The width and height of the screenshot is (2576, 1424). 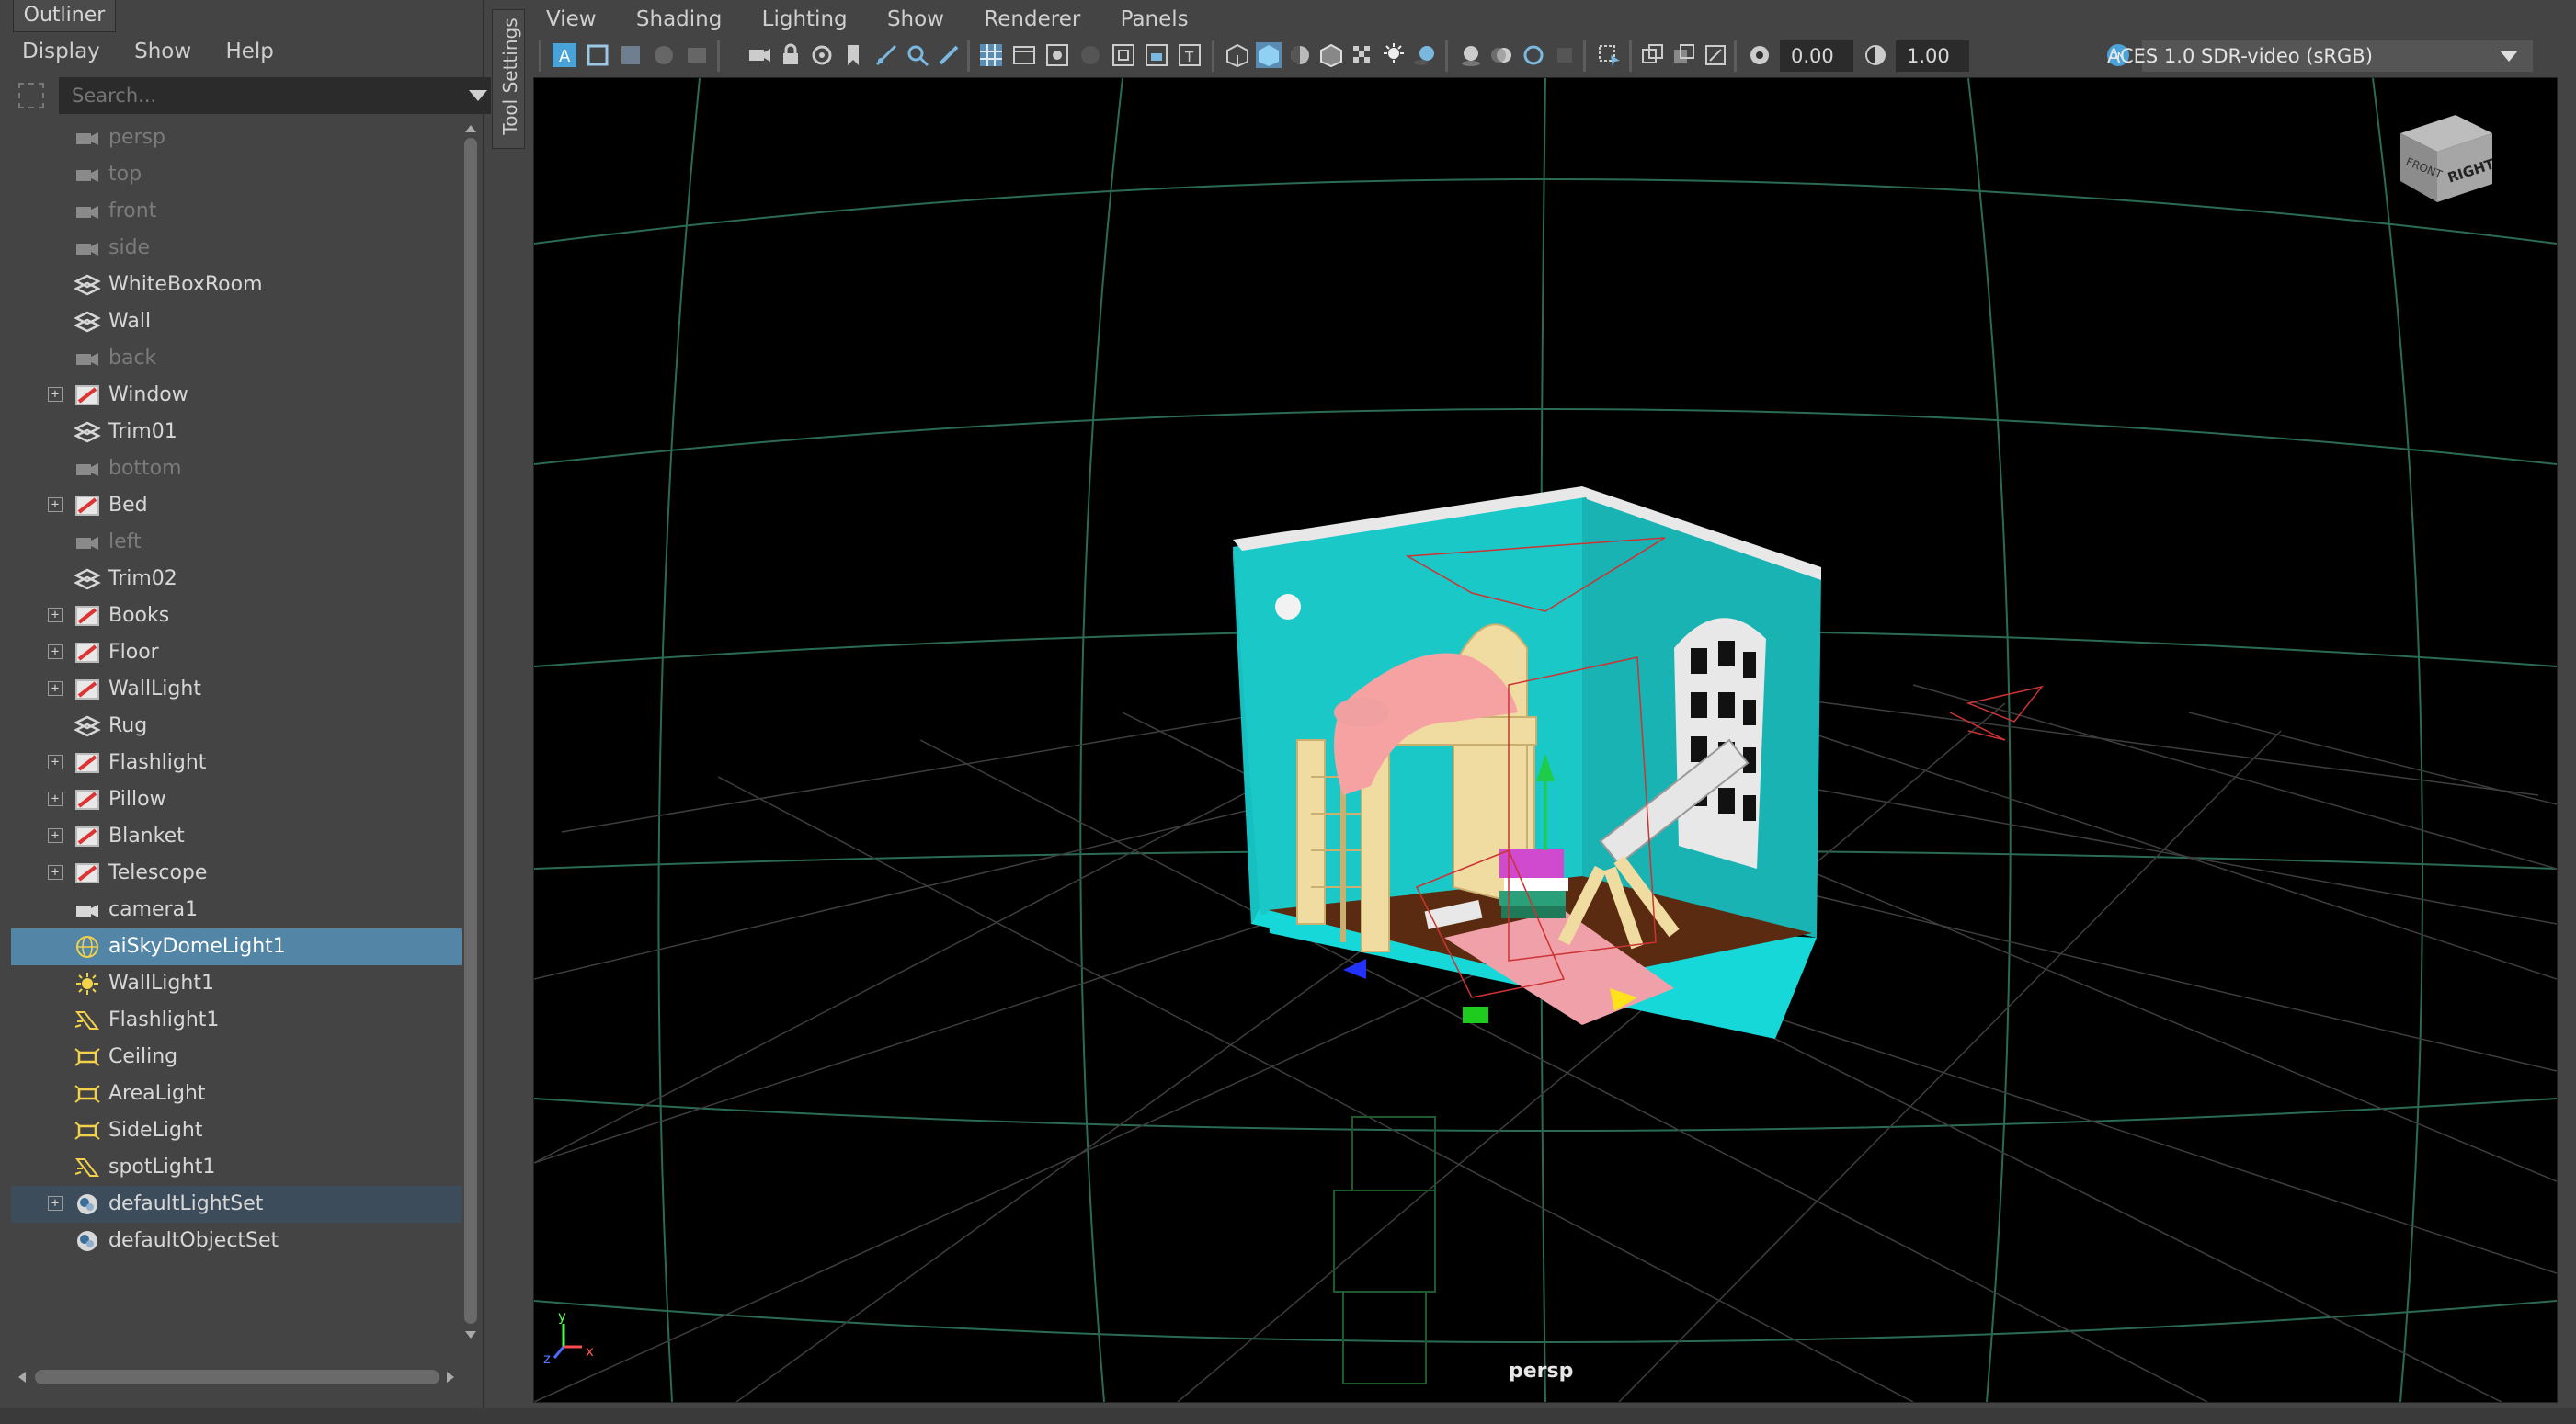 What do you see at coordinates (236, 836) in the screenshot?
I see `outliner-item: + Blanket` at bounding box center [236, 836].